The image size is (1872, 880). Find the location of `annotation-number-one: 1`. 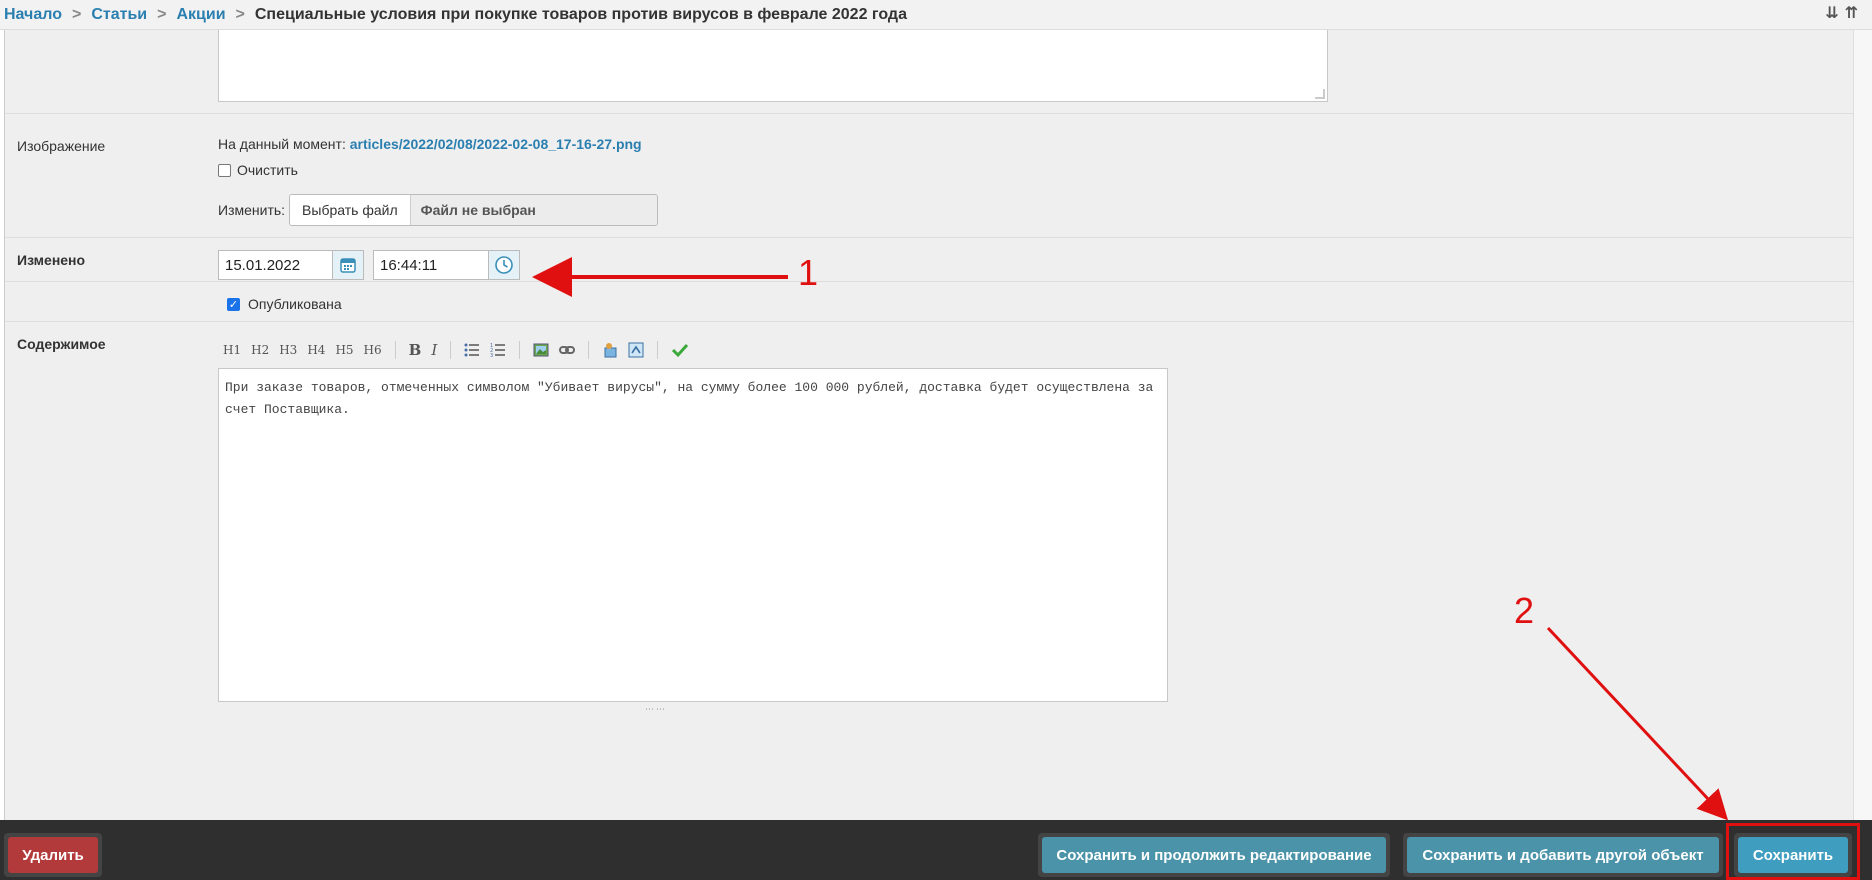

annotation-number-one: 1 is located at coordinates (808, 272).